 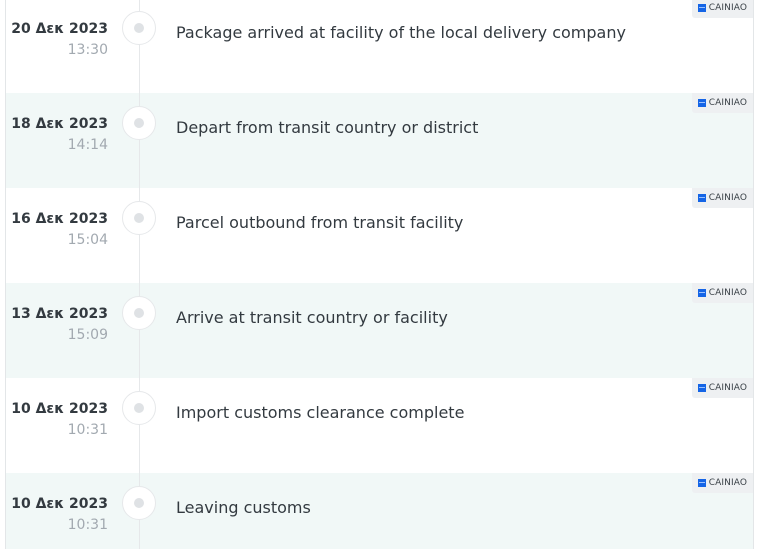 What do you see at coordinates (312, 317) in the screenshot?
I see `event-description: Arrive at transit country or facility` at bounding box center [312, 317].